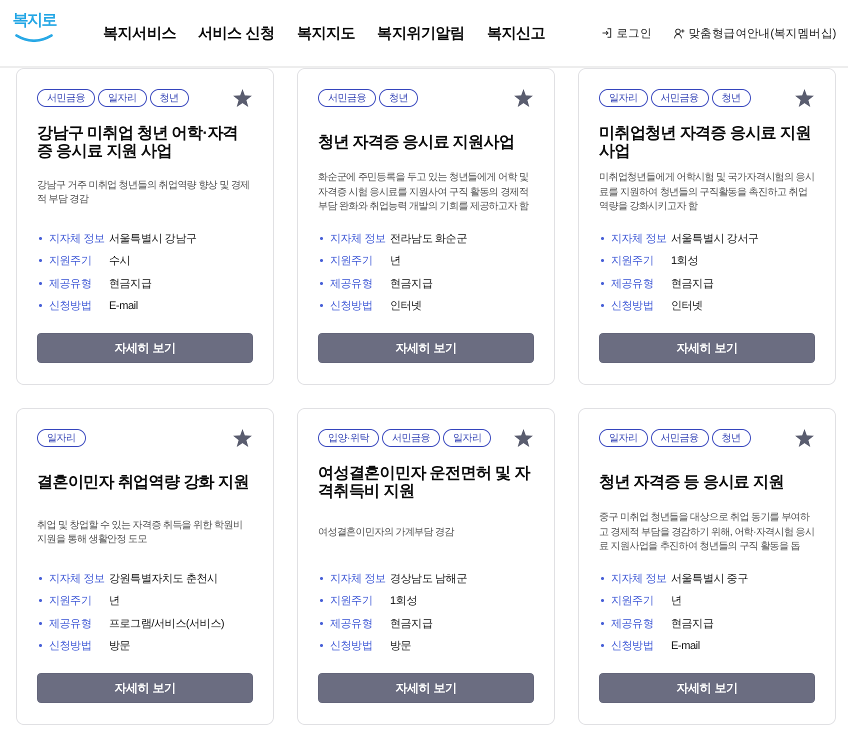 The image size is (848, 741). I want to click on info-value: 프로그램/서비스(서비스), so click(166, 623).